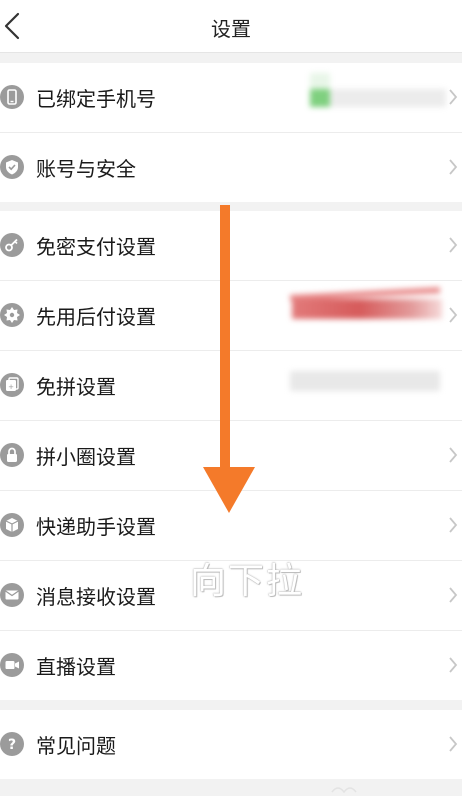  I want to click on question-icon: ?, so click(12, 744).